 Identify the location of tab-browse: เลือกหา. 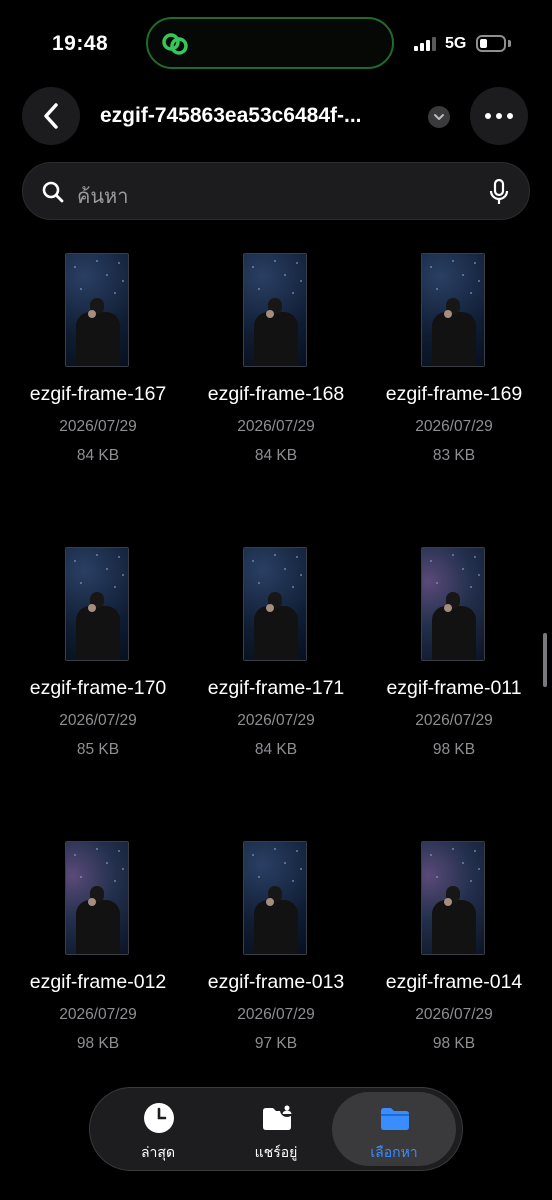
(394, 1129).